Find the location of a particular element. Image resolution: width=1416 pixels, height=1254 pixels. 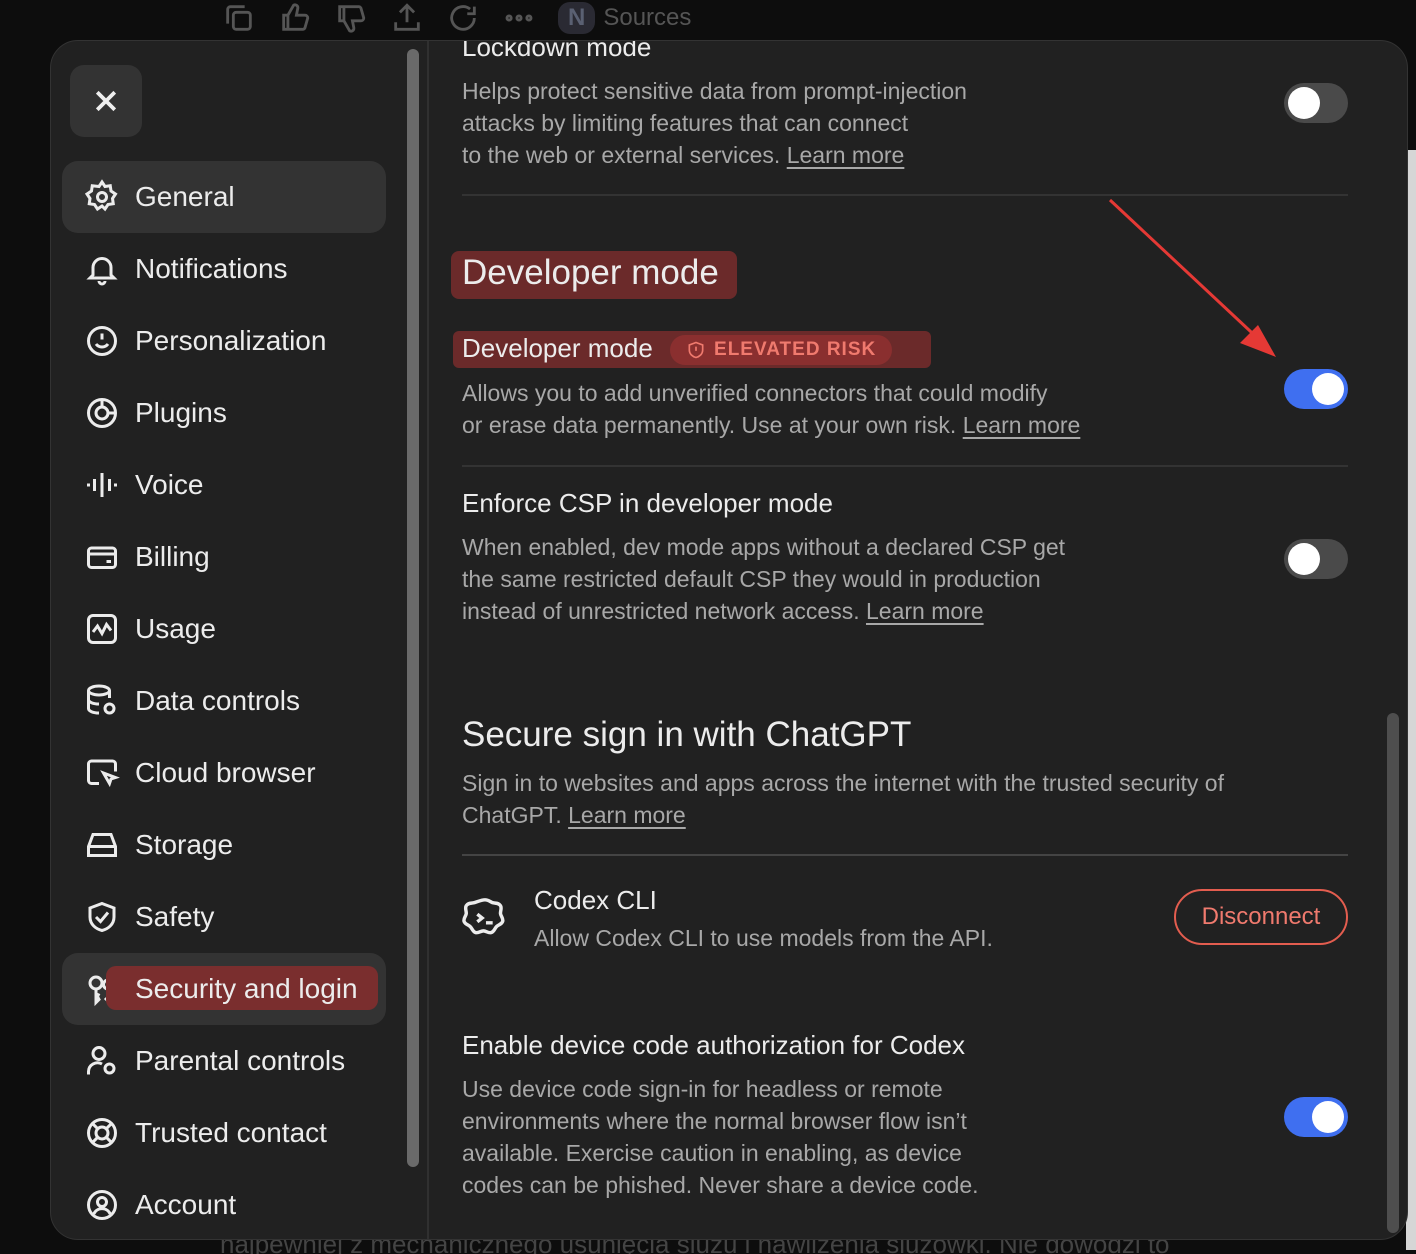

sidebar-item-label: Cloud browser is located at coordinates (225, 772).